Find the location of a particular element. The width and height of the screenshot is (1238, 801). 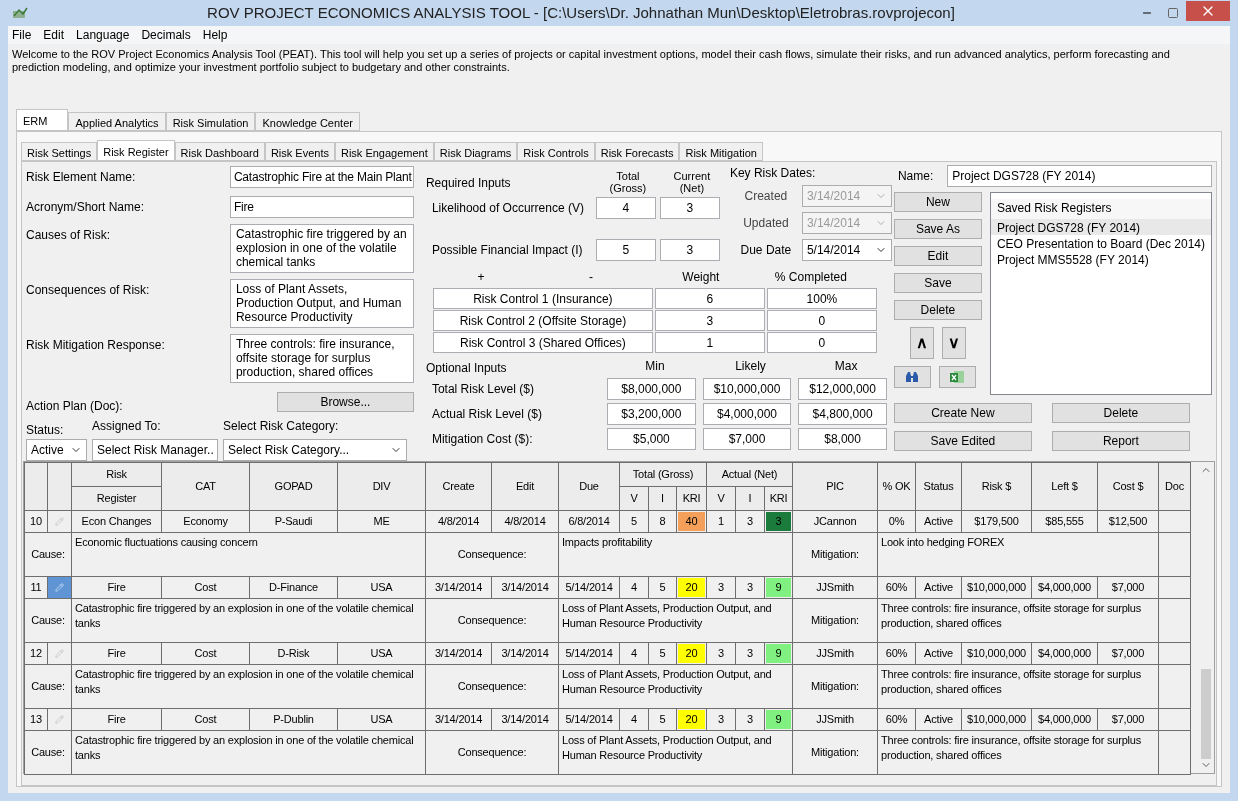

tab: Risk Mitigation is located at coordinates (721, 151).